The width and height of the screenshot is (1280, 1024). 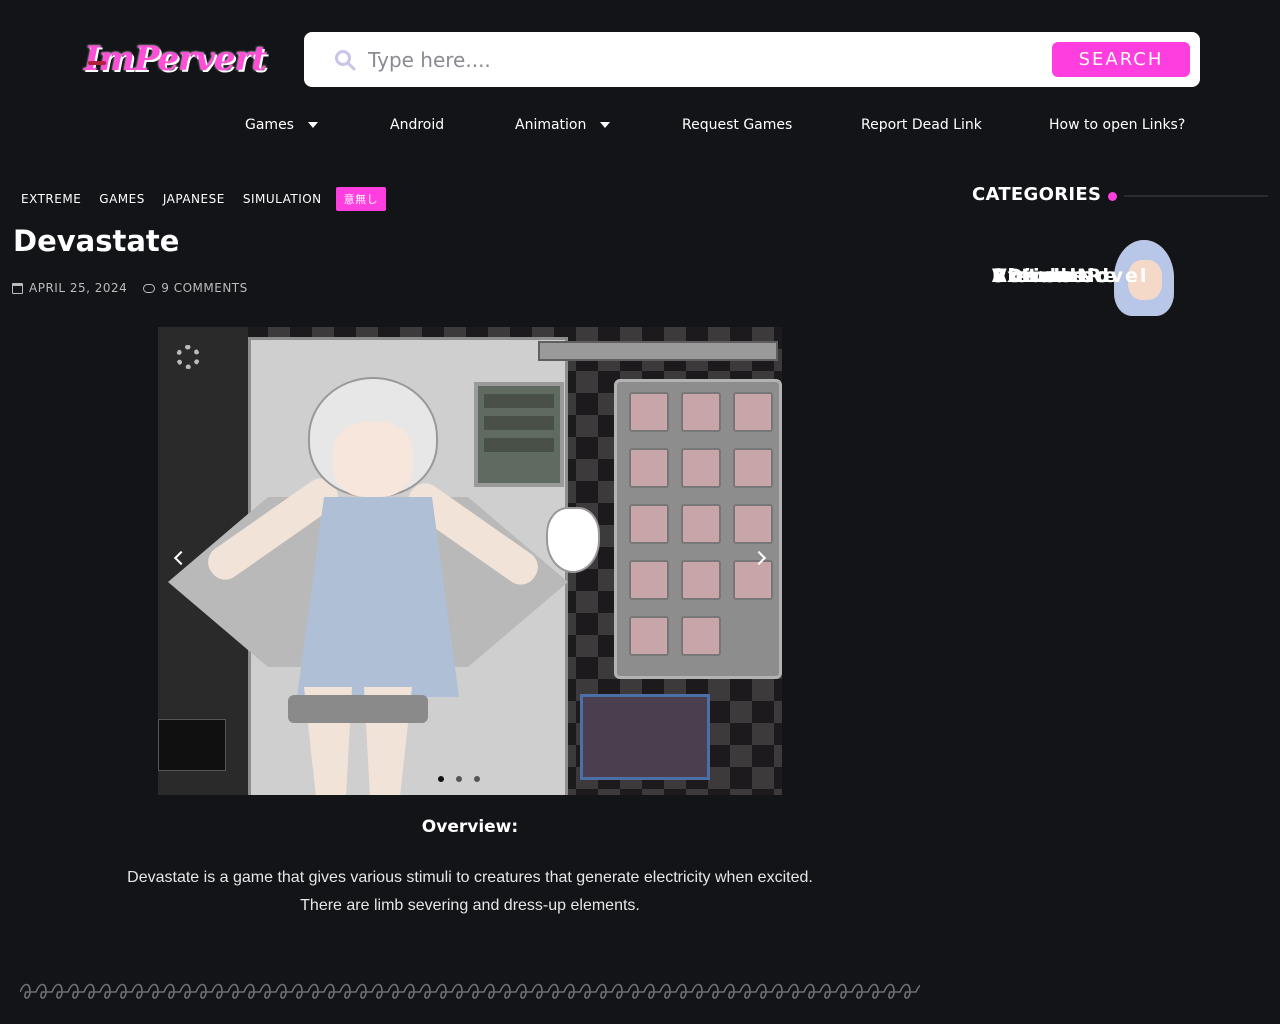 I want to click on nav-item-animation: Animation, so click(x=563, y=125).